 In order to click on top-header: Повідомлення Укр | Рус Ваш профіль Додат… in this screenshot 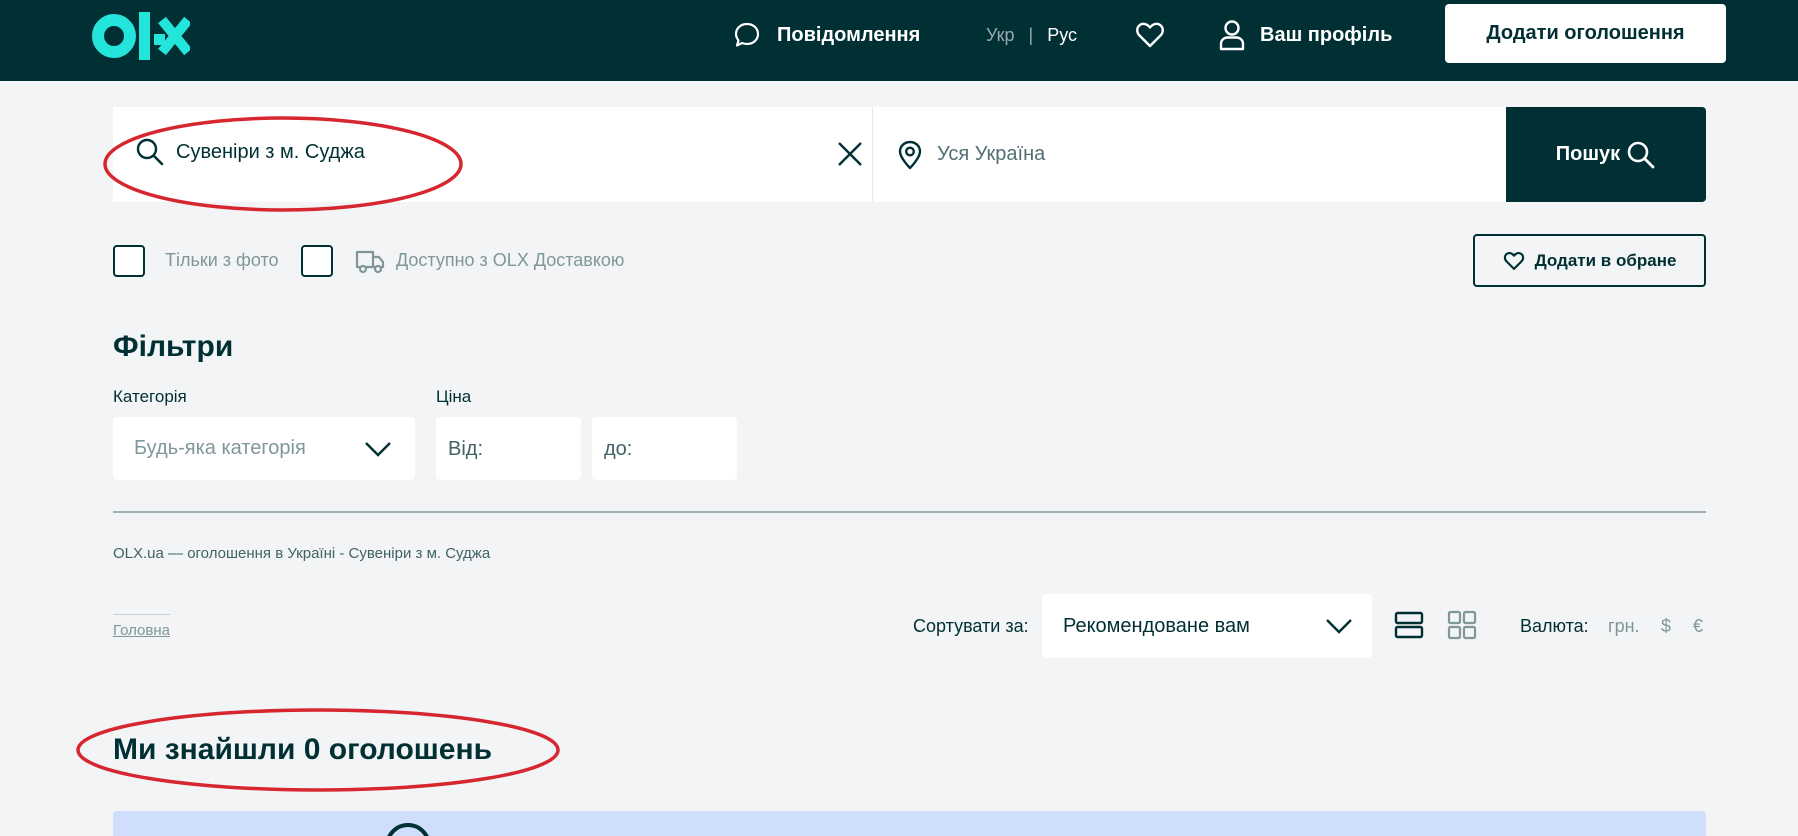, I will do `click(899, 40)`.